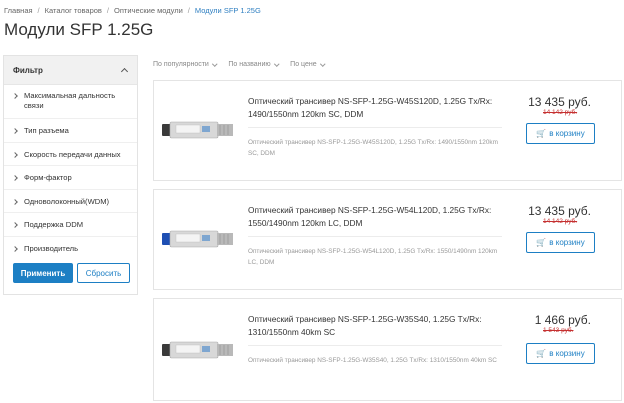 This screenshot has width=624, height=403. Describe the element at coordinates (73, 10) in the screenshot. I see `breadcrumb-link-catalog: Каталог товаров` at that location.